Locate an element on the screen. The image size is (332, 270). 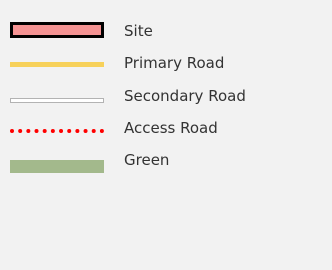
legend-label-primary-road: Primary Road is located at coordinates (174, 63).